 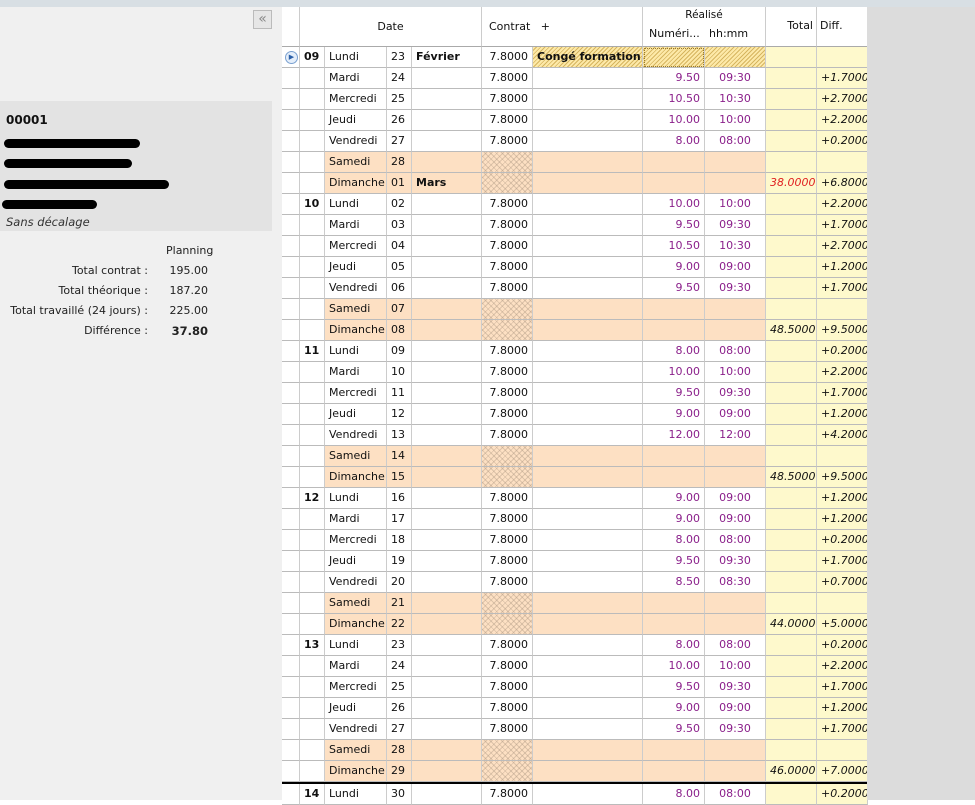 I want to click on table-row: Mercredi 25 7.8000 9.50 09:30 +1.7000, so click(x=575, y=687).